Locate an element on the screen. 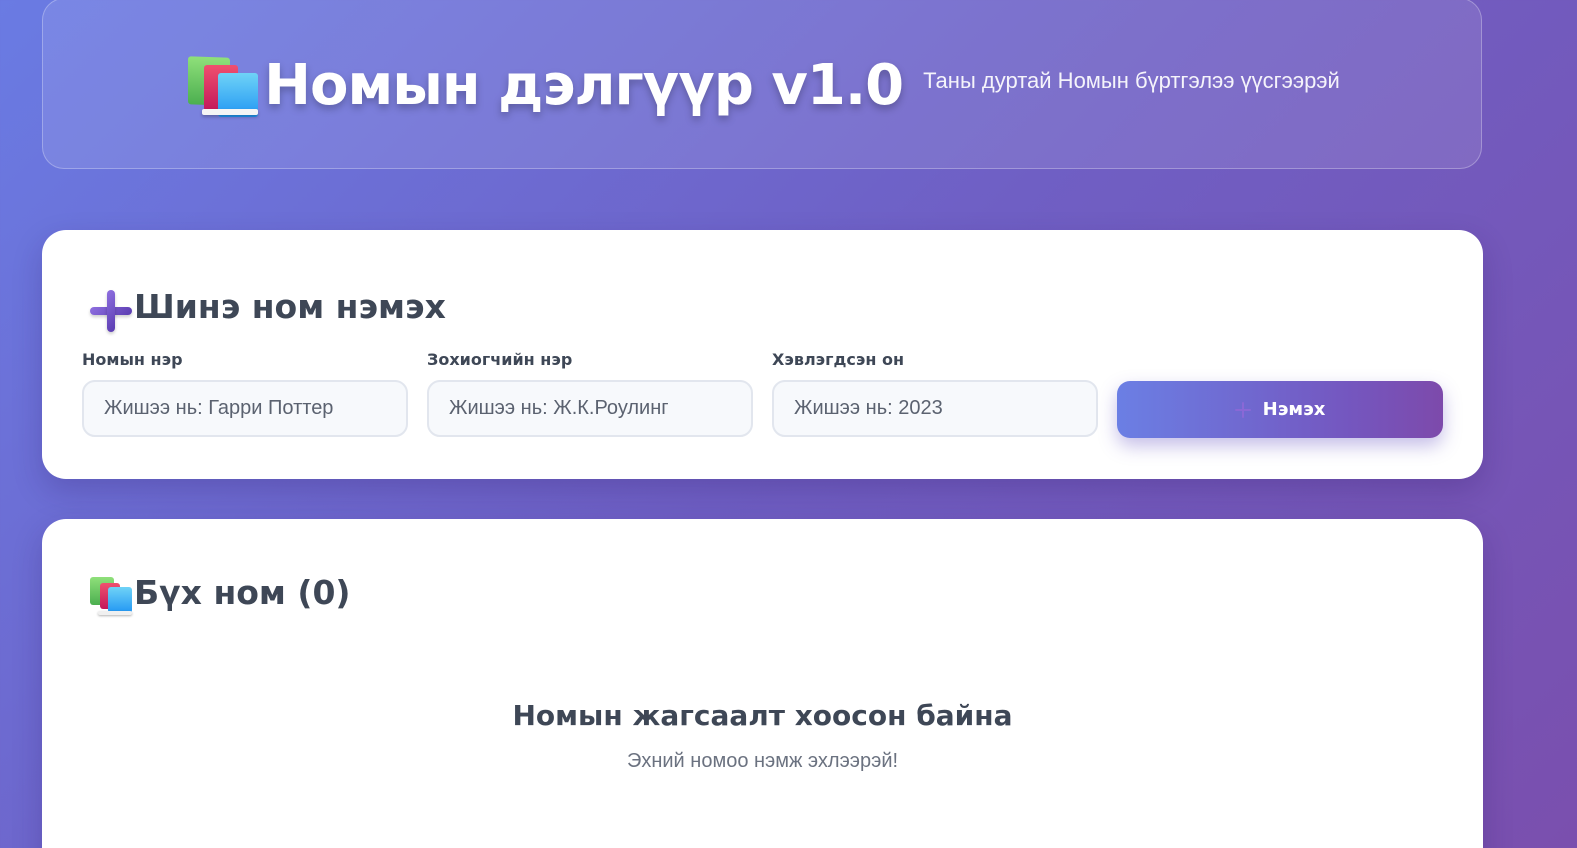 The width and height of the screenshot is (1577, 848). year-field: Хэвлэгдсэн он is located at coordinates (935, 393).